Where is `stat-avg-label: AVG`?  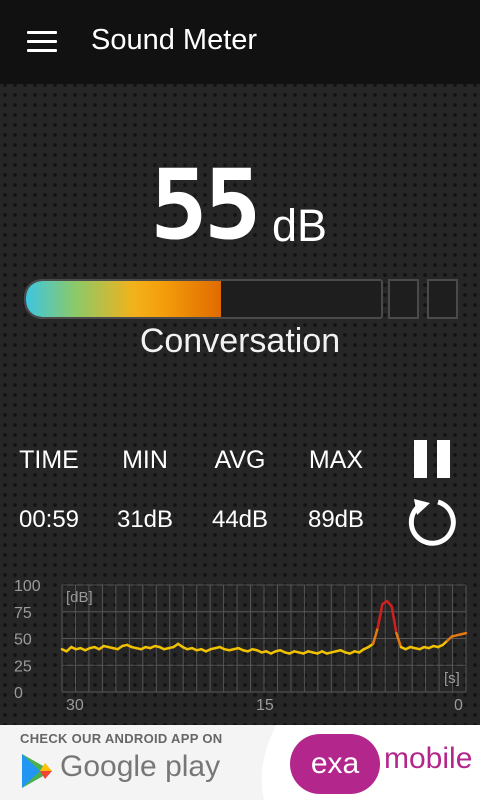
stat-avg-label: AVG is located at coordinates (240, 460).